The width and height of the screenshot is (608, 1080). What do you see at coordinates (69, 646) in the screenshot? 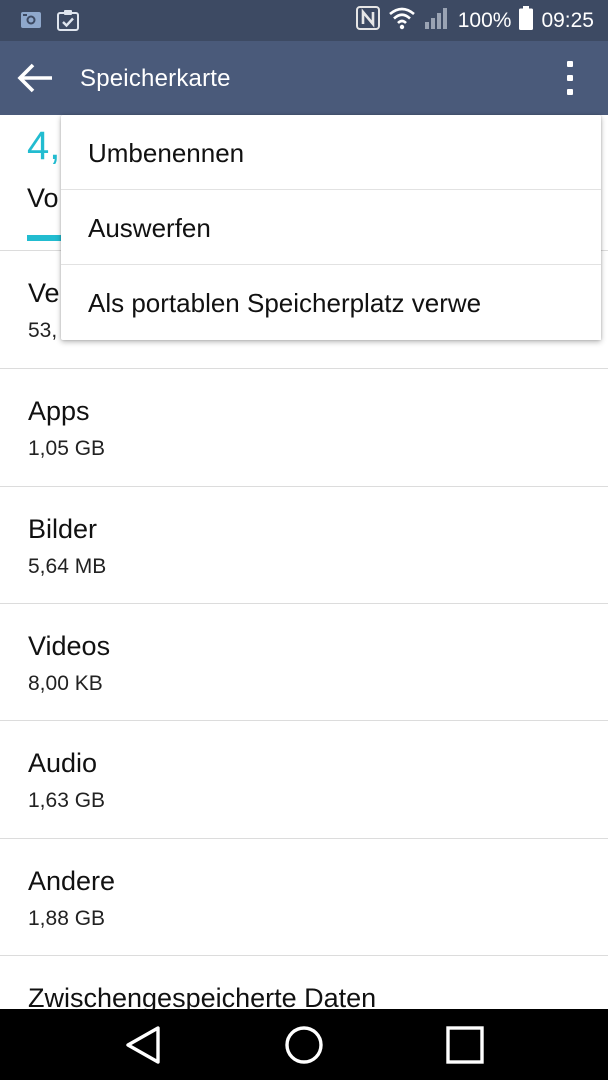
I see `row-title: Videos` at bounding box center [69, 646].